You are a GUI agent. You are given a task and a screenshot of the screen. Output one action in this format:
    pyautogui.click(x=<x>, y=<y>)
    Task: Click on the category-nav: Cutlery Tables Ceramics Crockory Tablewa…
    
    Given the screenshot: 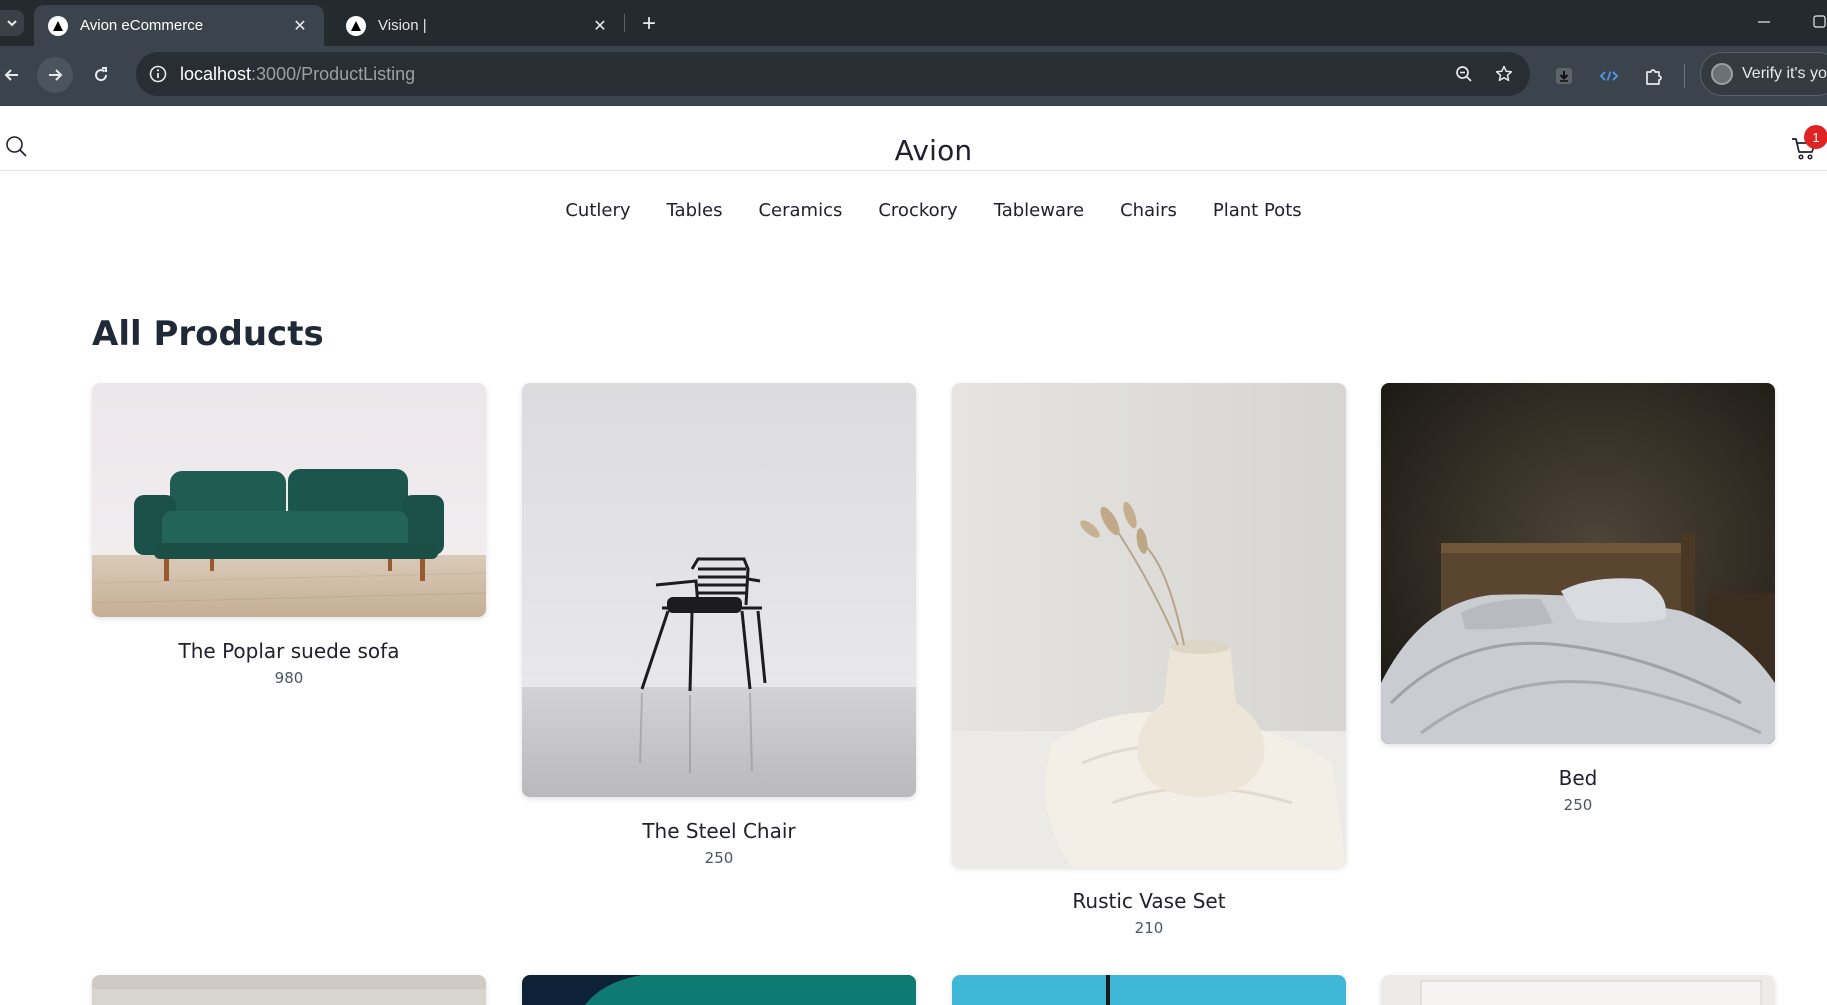 What is the action you would take?
    pyautogui.click(x=913, y=210)
    